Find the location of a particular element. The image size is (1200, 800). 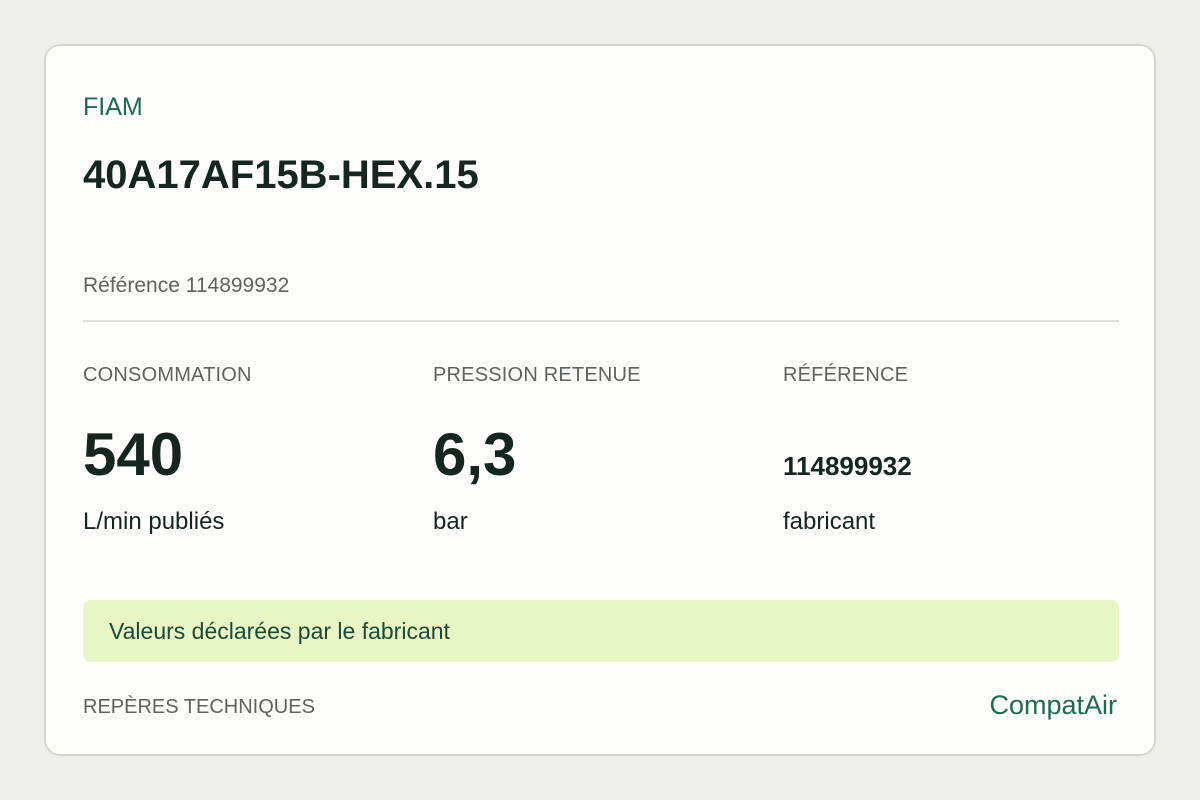

stat-value: 540 is located at coordinates (133, 454).